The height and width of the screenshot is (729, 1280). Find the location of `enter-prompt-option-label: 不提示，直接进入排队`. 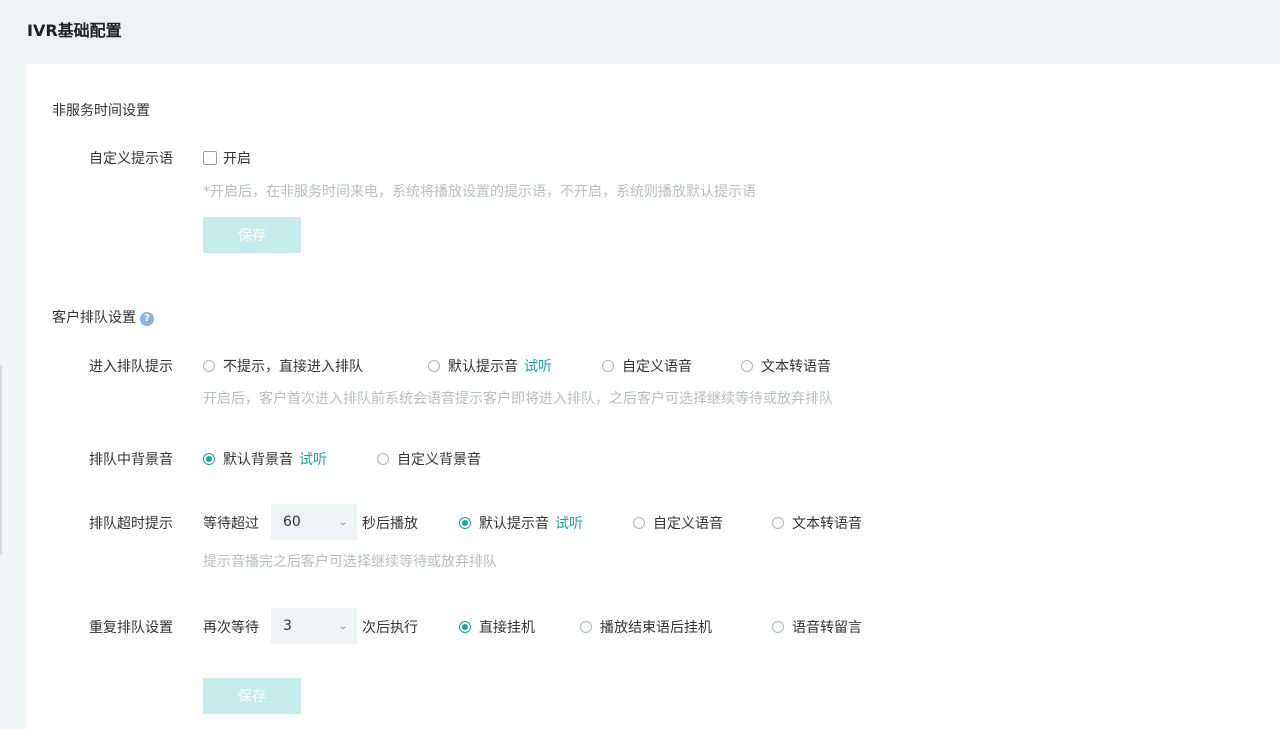

enter-prompt-option-label: 不提示，直接进入排队 is located at coordinates (293, 367).